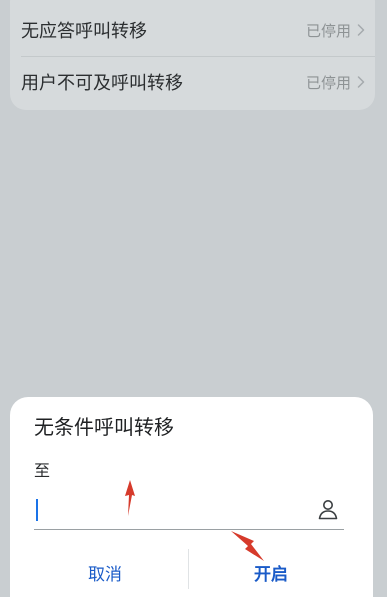 The height and width of the screenshot is (597, 387). What do you see at coordinates (105, 572) in the screenshot?
I see `cancel-button: 取消` at bounding box center [105, 572].